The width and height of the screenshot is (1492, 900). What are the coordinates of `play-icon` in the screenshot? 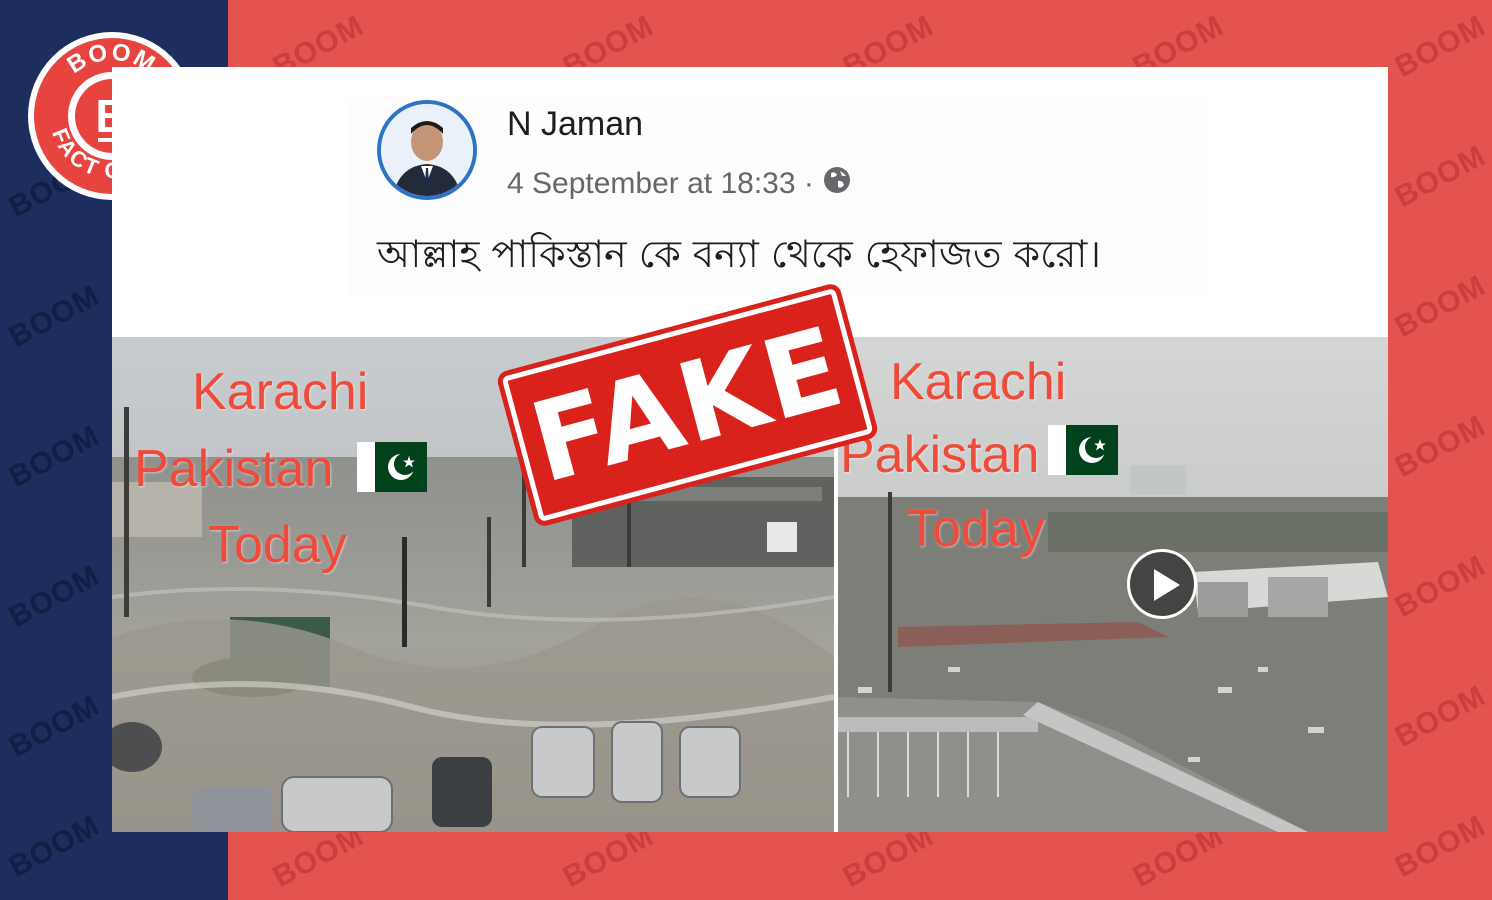 It's located at (1162, 584).